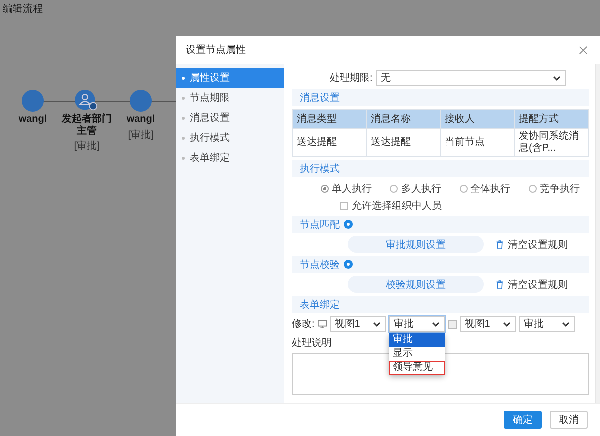 The width and height of the screenshot is (600, 436). I want to click on column-header: 消息类型, so click(329, 119).